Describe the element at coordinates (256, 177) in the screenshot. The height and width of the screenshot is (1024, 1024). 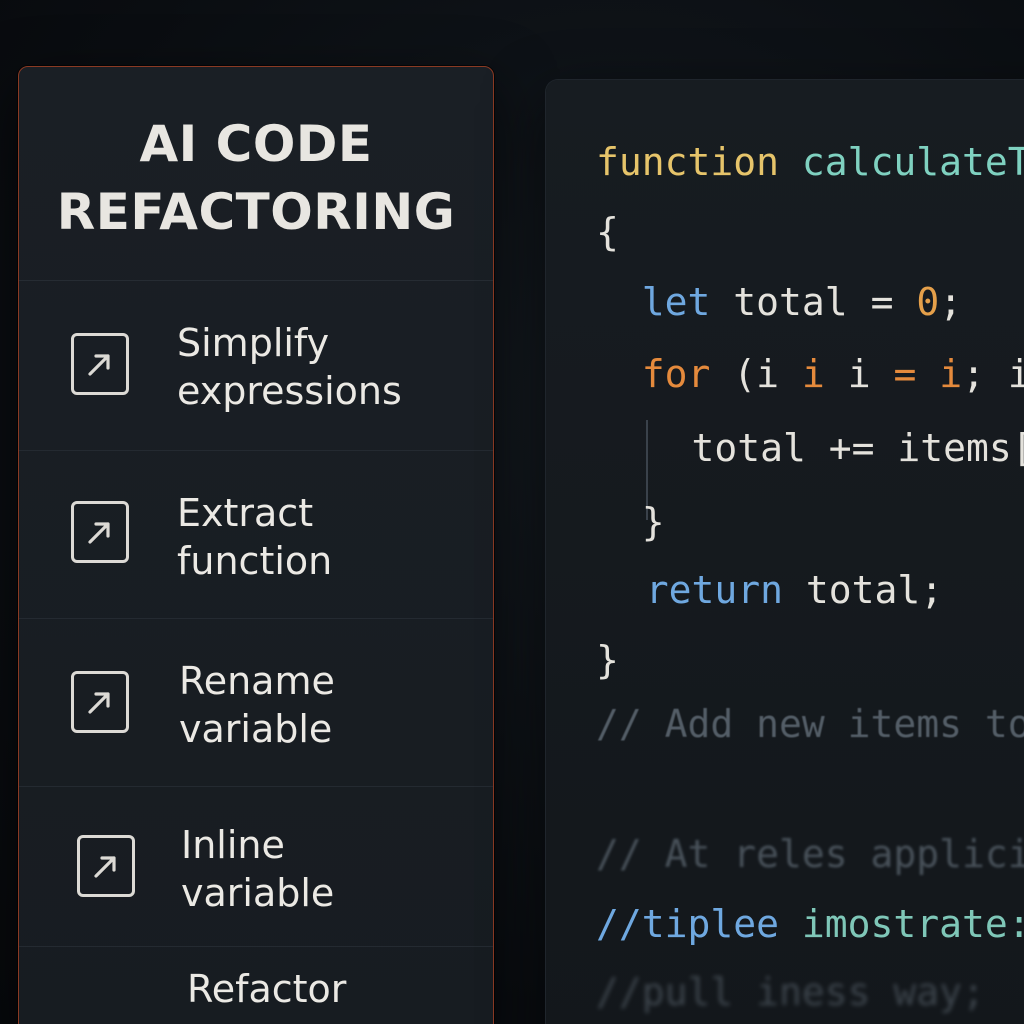
I see `panel-title: AI CODE REFACTORING` at that location.